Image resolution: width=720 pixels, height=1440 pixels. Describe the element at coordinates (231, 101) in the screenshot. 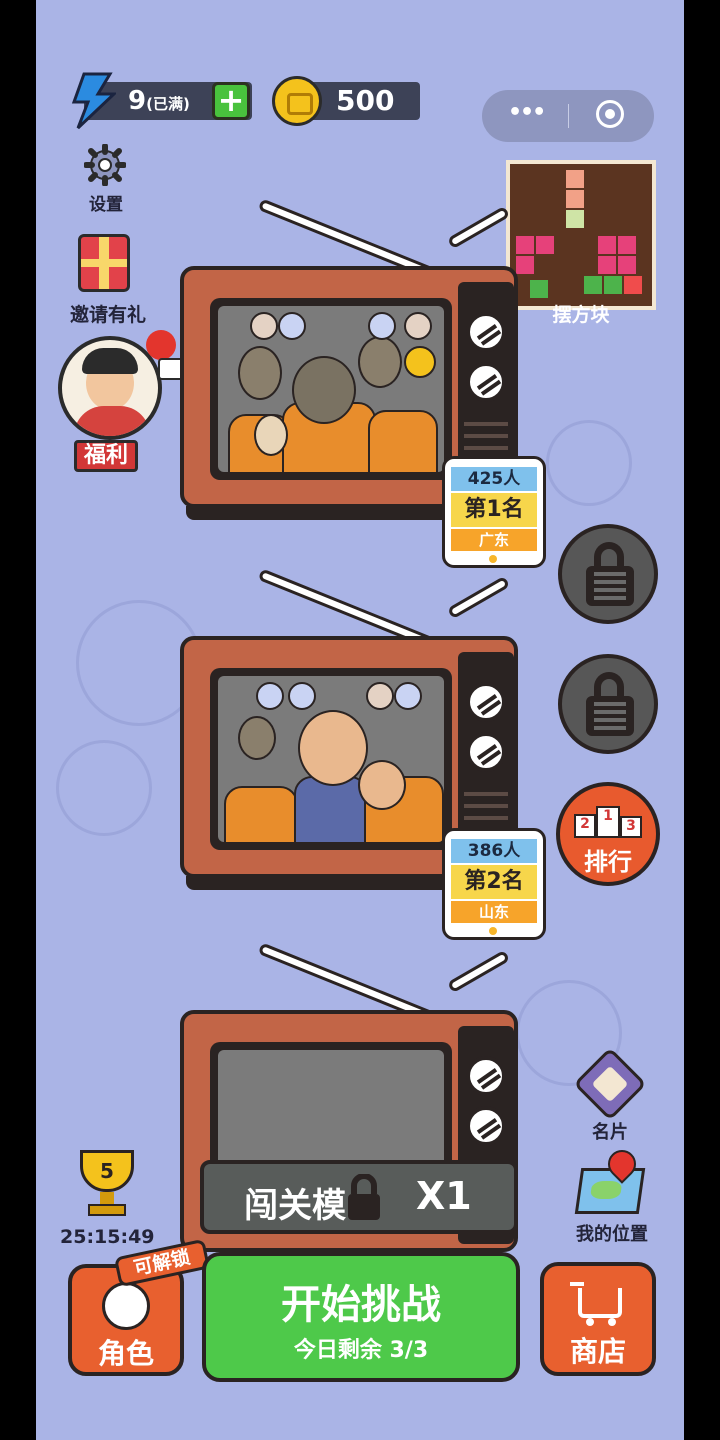

I see `add-energy-button: +` at that location.